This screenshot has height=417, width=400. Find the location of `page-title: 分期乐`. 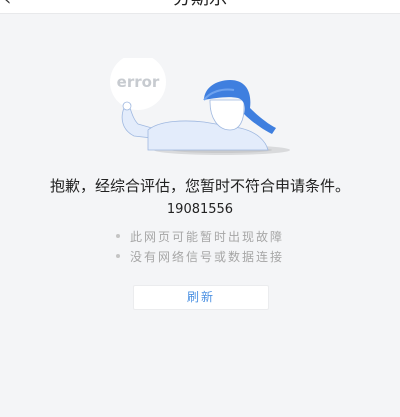

page-title: 分期乐 is located at coordinates (200, 4).